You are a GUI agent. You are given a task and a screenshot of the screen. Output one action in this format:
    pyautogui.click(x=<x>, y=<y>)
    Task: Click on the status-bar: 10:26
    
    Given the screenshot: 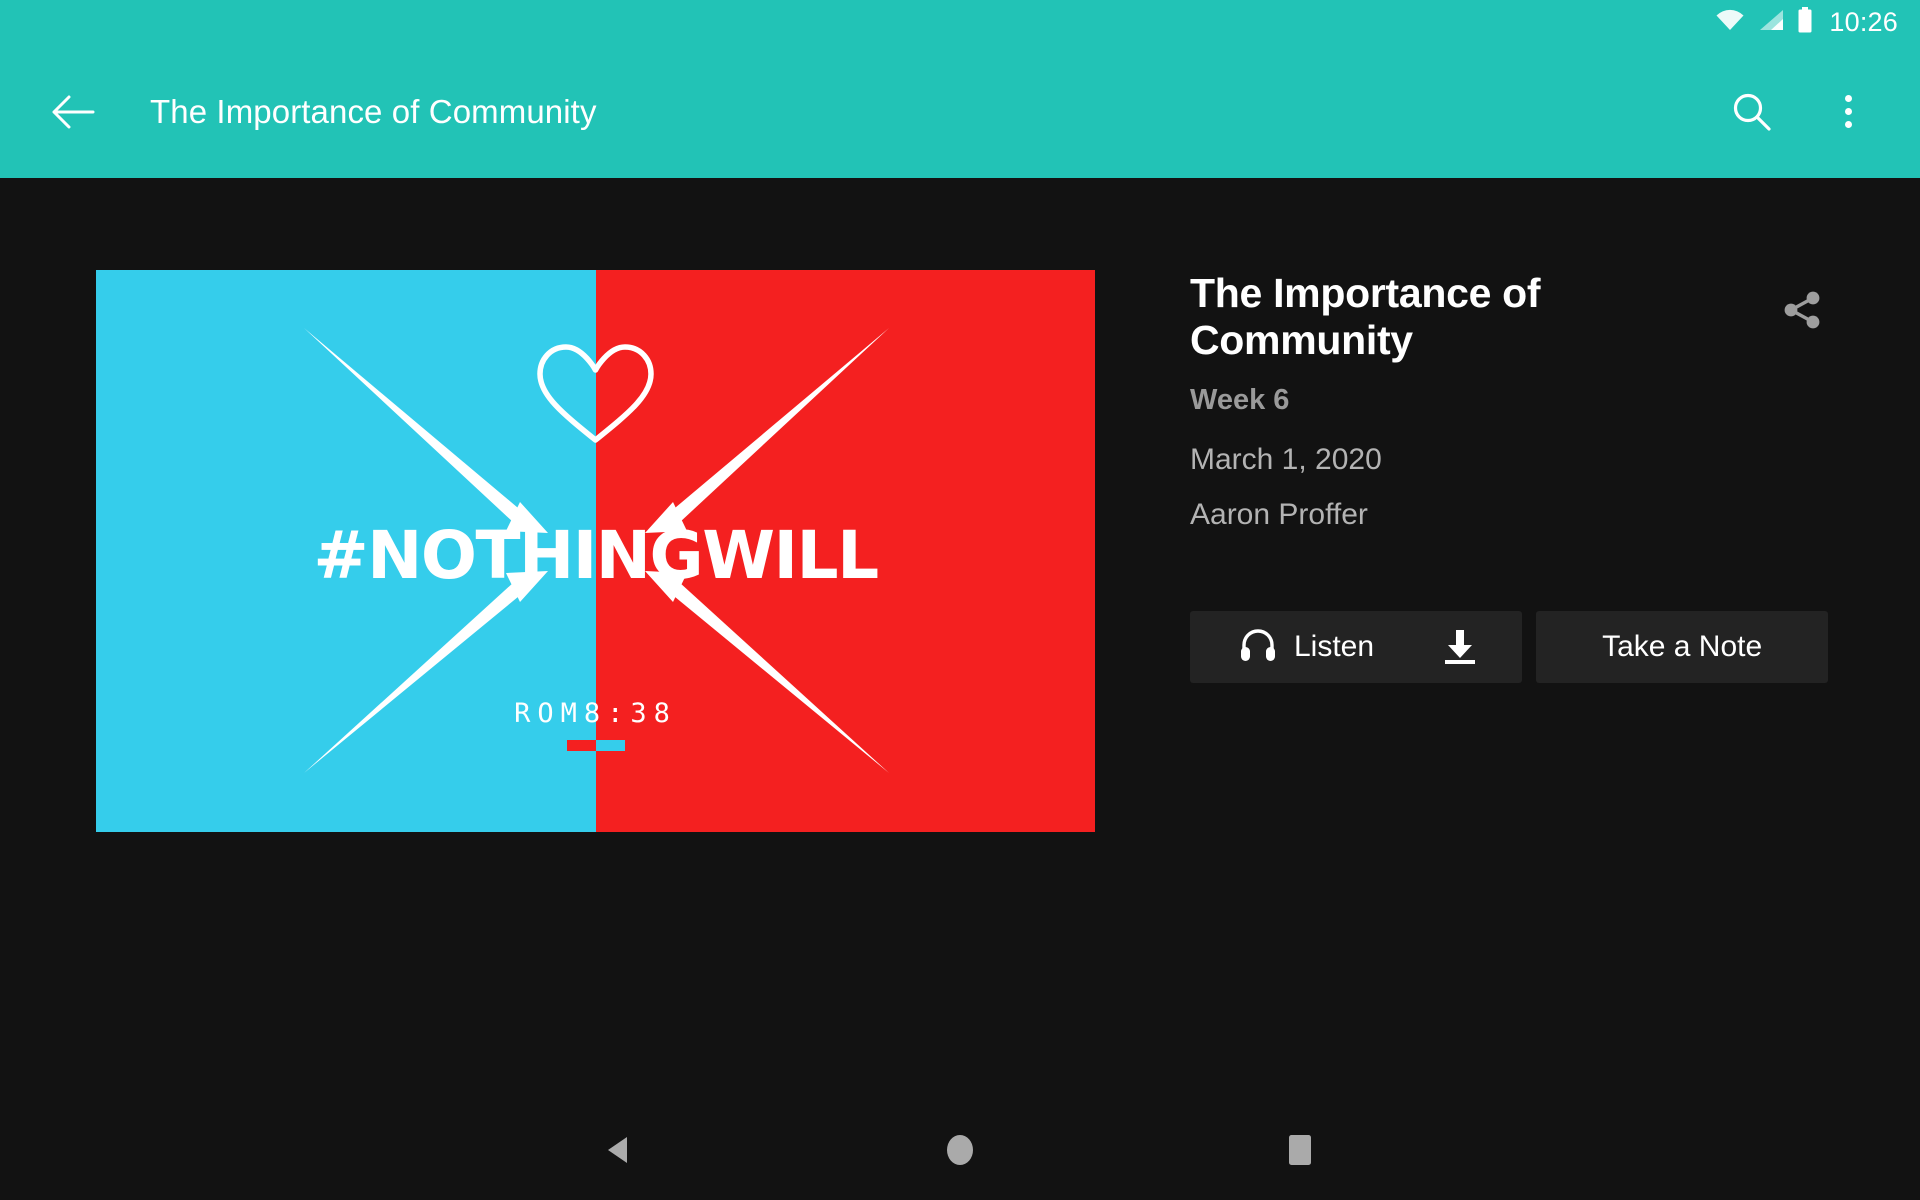 What is the action you would take?
    pyautogui.click(x=960, y=22)
    